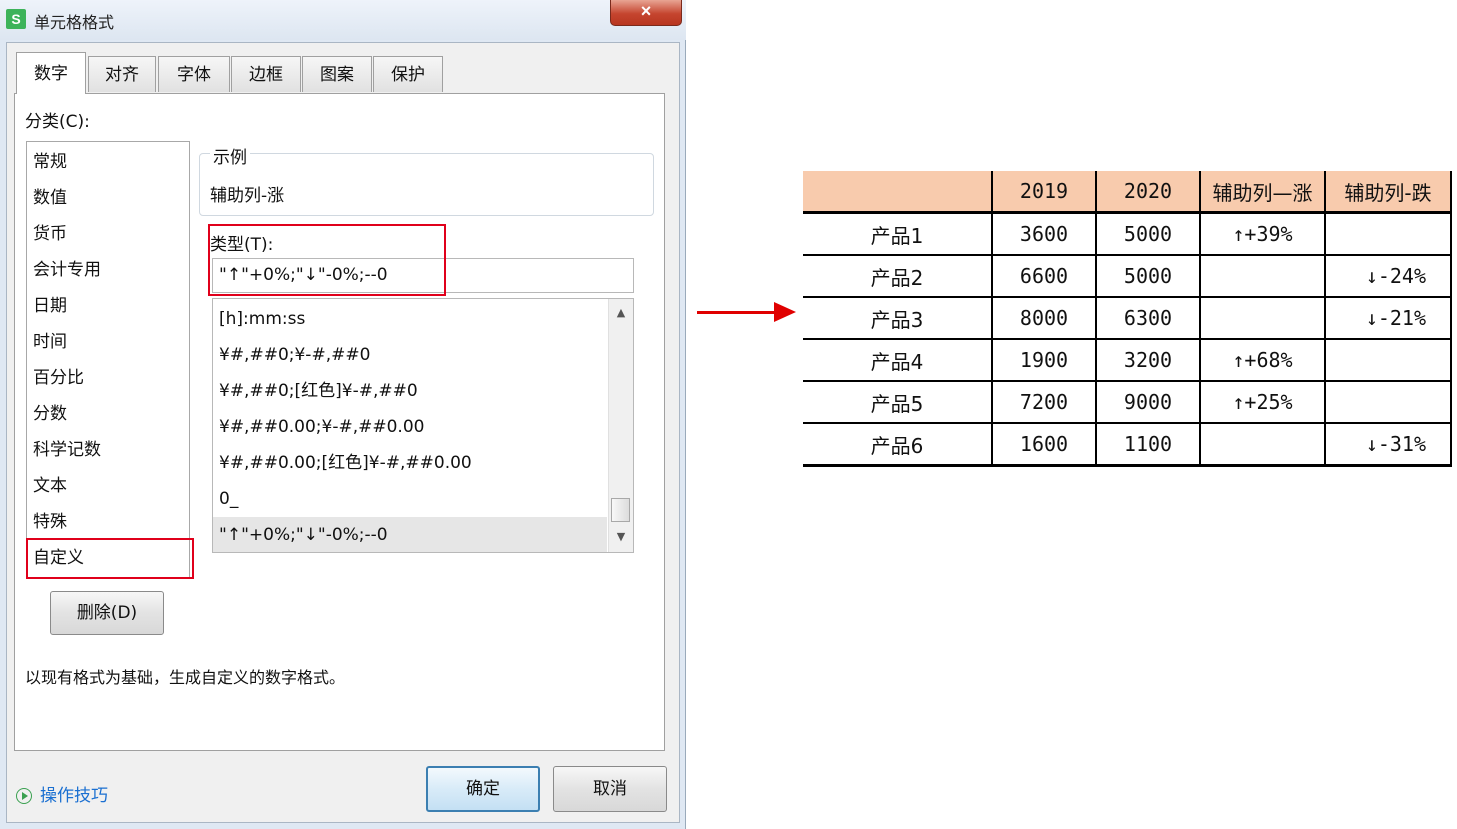 This screenshot has width=1457, height=829. I want to click on sample-label: 示例, so click(230, 155).